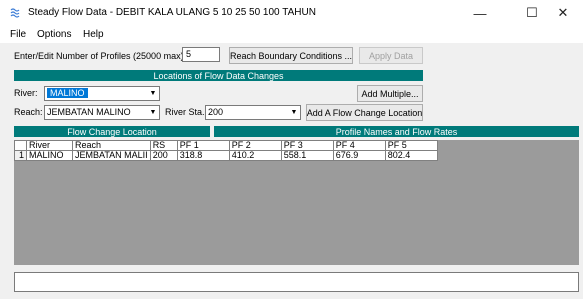  What do you see at coordinates (49, 145) in the screenshot?
I see `column-header-river: River` at bounding box center [49, 145].